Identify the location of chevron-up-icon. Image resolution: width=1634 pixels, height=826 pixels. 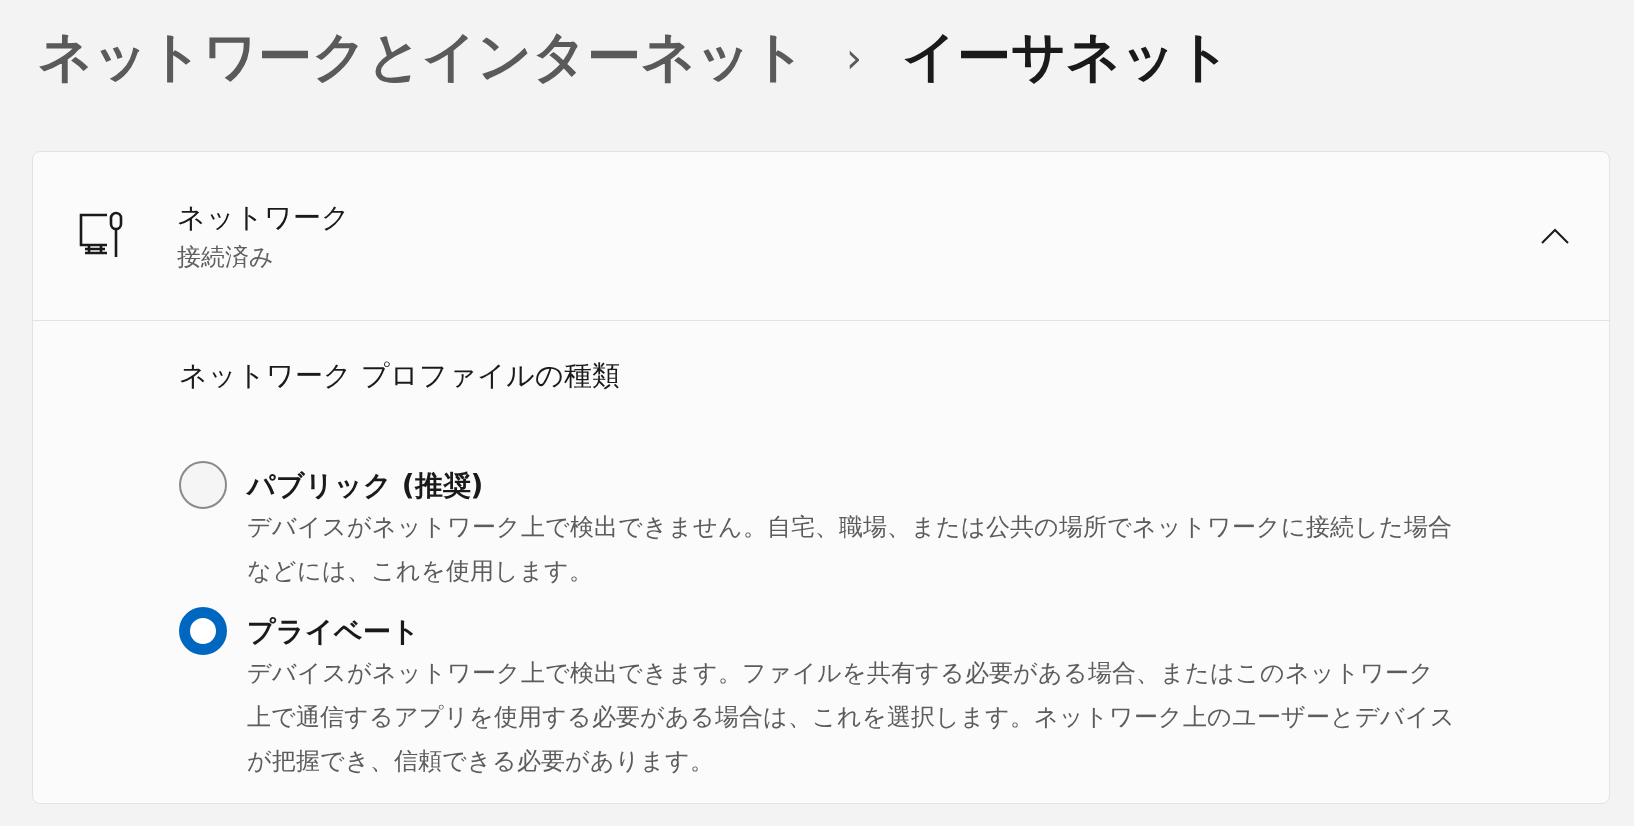
(1555, 236).